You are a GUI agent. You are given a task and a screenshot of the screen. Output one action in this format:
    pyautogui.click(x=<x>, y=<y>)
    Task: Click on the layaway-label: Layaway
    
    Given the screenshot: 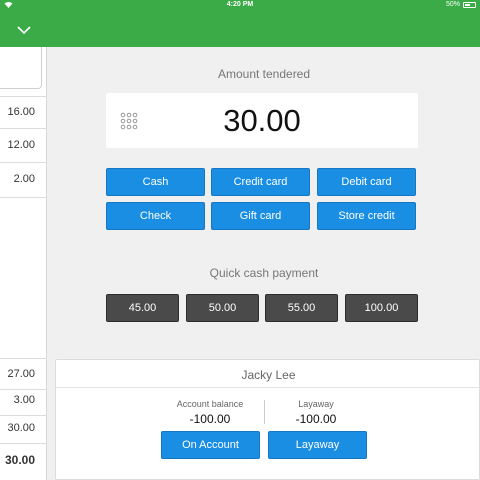 What is the action you would take?
    pyautogui.click(x=316, y=404)
    